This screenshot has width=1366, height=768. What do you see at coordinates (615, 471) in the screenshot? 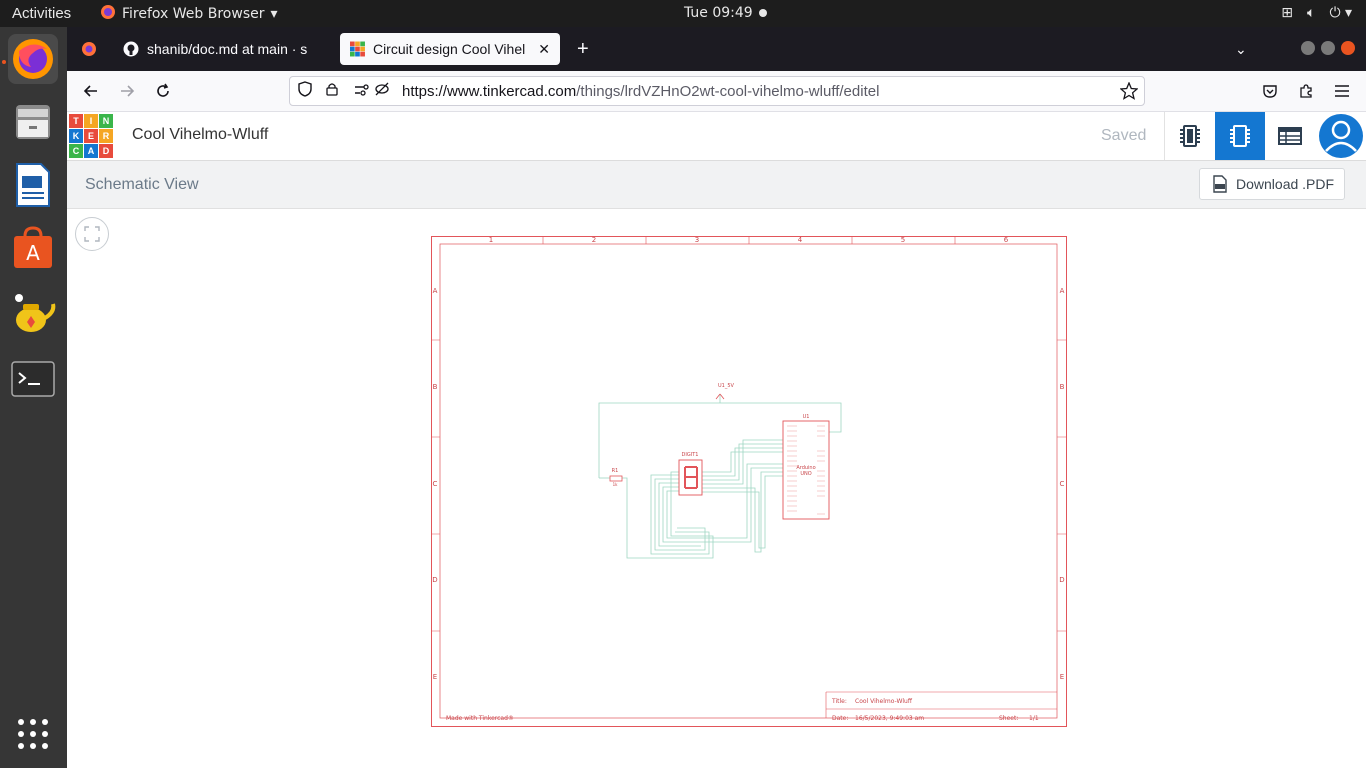
I see `resistor-label: R1` at bounding box center [615, 471].